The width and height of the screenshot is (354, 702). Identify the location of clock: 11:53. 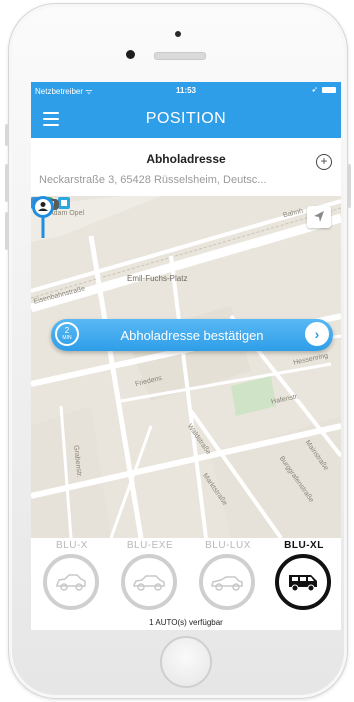
(186, 90).